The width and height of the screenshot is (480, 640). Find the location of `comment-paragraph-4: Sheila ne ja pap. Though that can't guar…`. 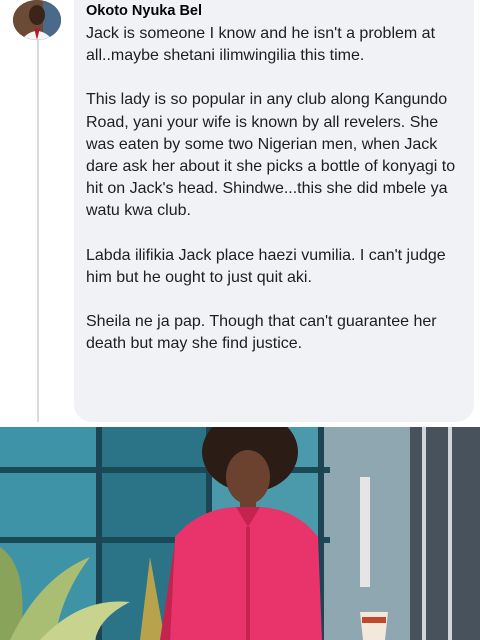

comment-paragraph-4: Sheila ne ja pap. Though that can't guar… is located at coordinates (261, 333).